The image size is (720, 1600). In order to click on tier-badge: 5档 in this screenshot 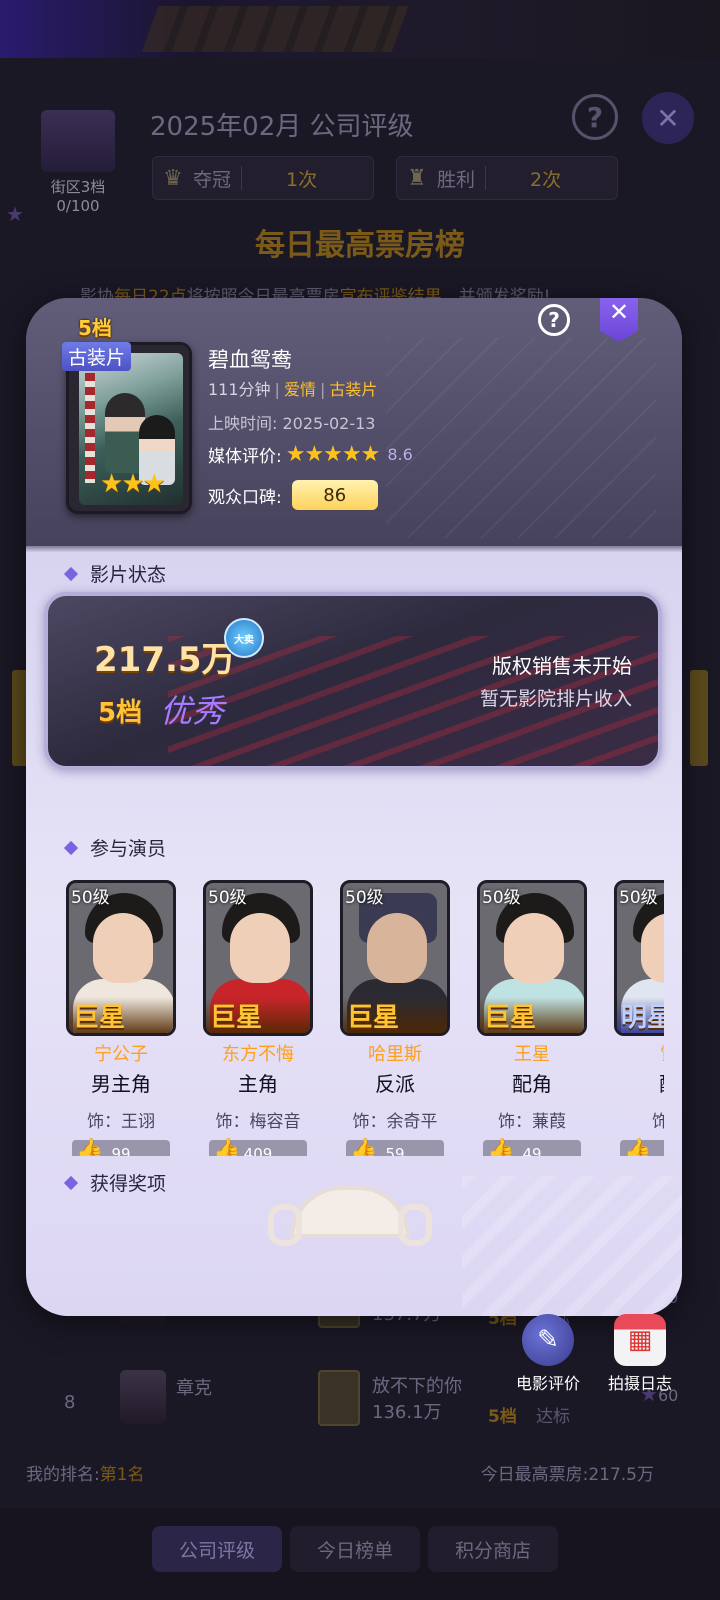, I will do `click(95, 328)`.